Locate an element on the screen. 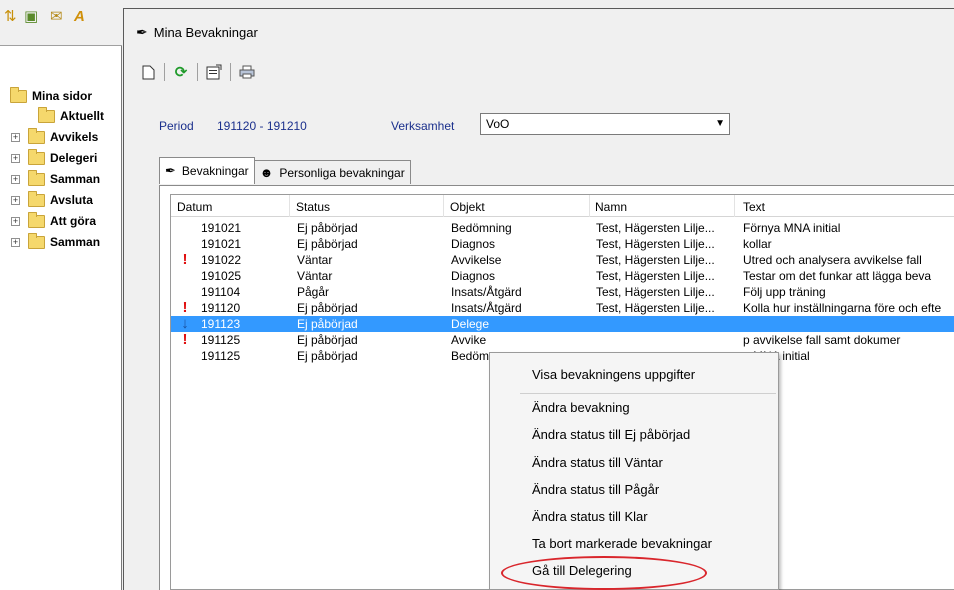 The image size is (954, 590). tree-item-sammanstallning-2: + Samman is located at coordinates (55, 242).